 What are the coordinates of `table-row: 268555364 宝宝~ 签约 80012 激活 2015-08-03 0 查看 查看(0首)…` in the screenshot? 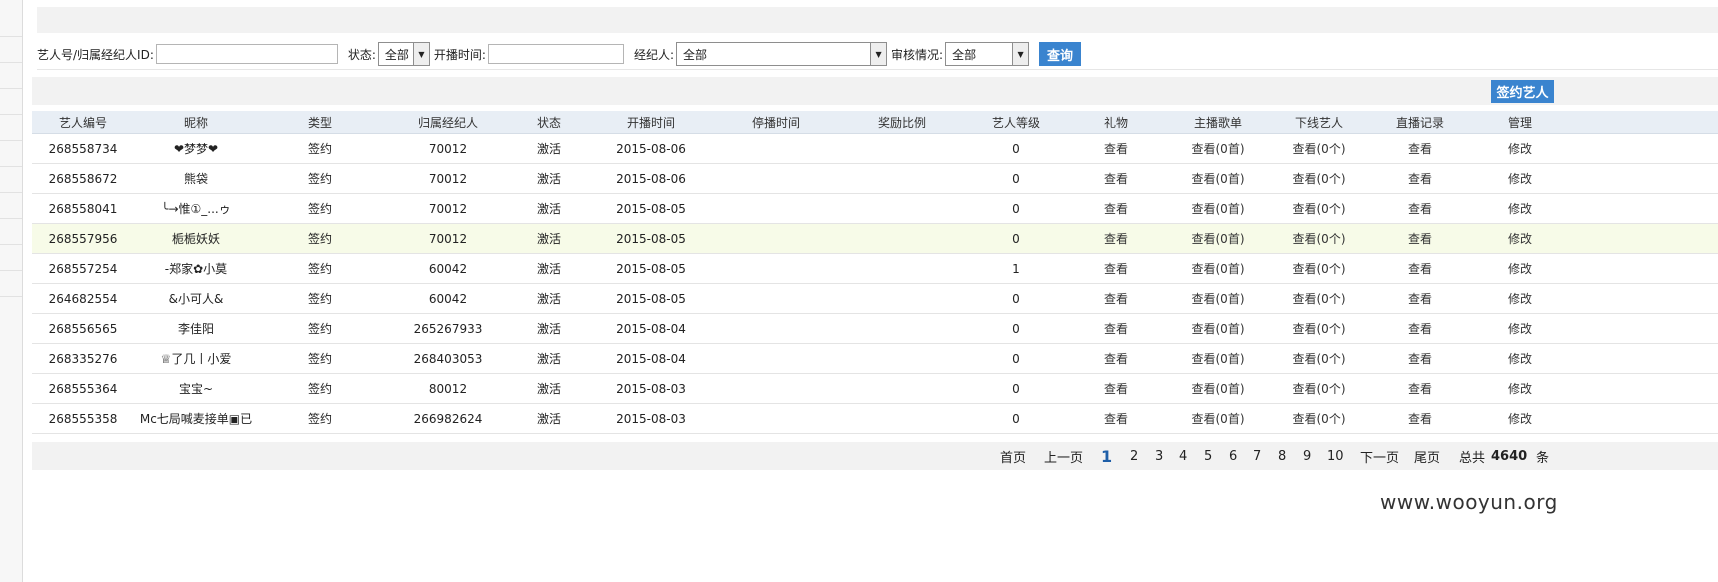 It's located at (875, 389).